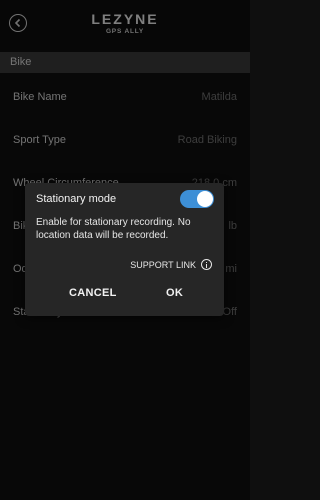  I want to click on info-icon, so click(206, 264).